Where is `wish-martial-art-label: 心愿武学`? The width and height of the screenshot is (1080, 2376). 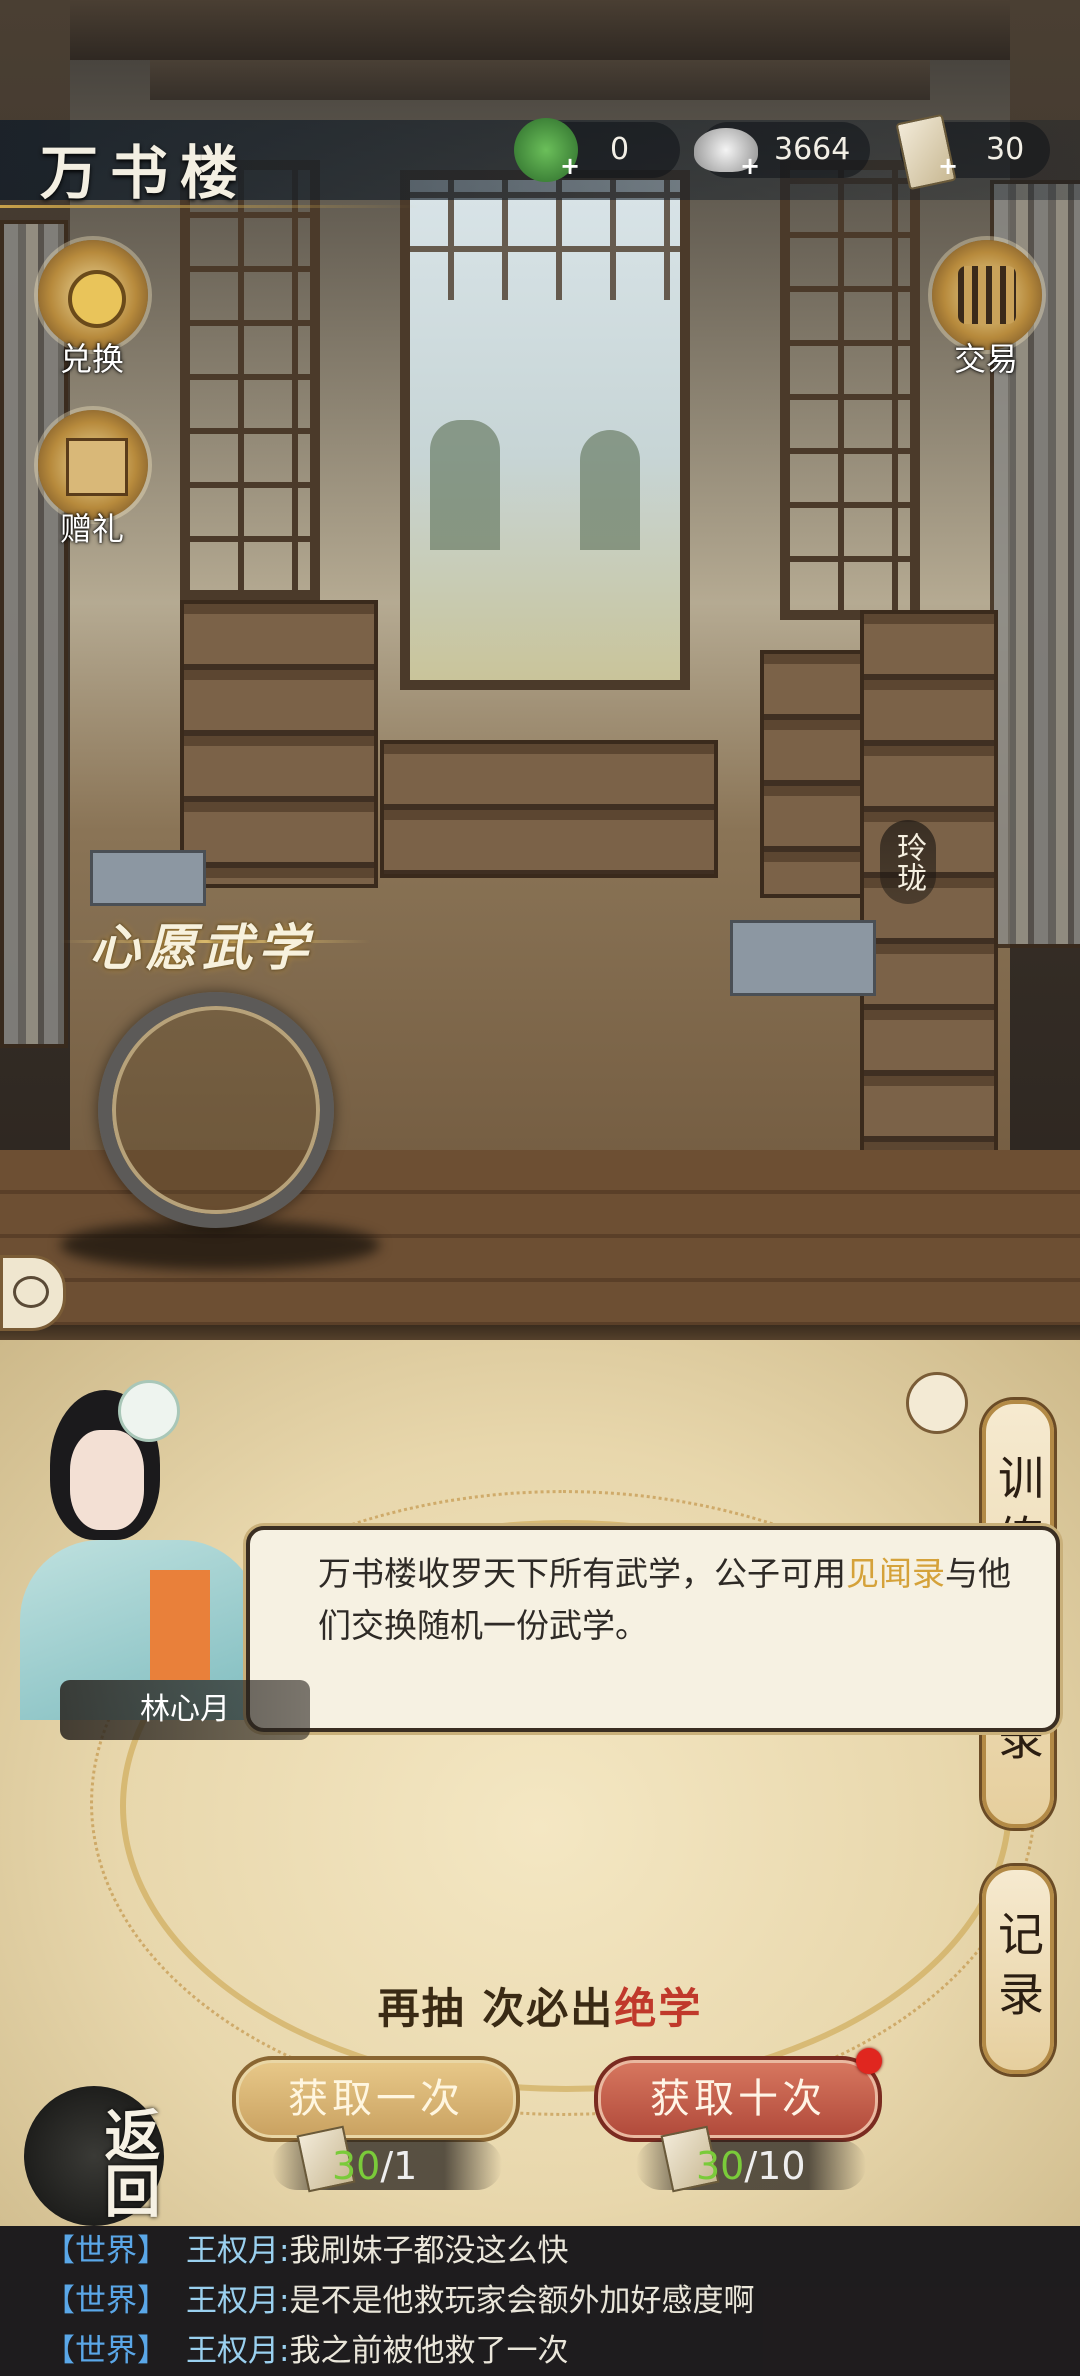 wish-martial-art-label: 心愿武学 is located at coordinates (202, 947).